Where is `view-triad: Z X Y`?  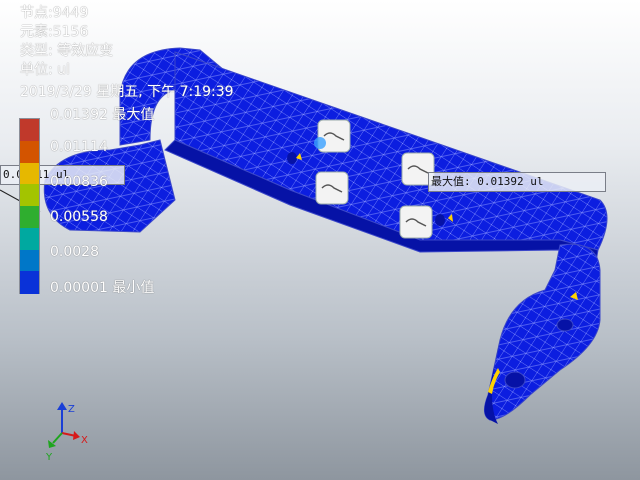 view-triad: Z X Y is located at coordinates (70, 432).